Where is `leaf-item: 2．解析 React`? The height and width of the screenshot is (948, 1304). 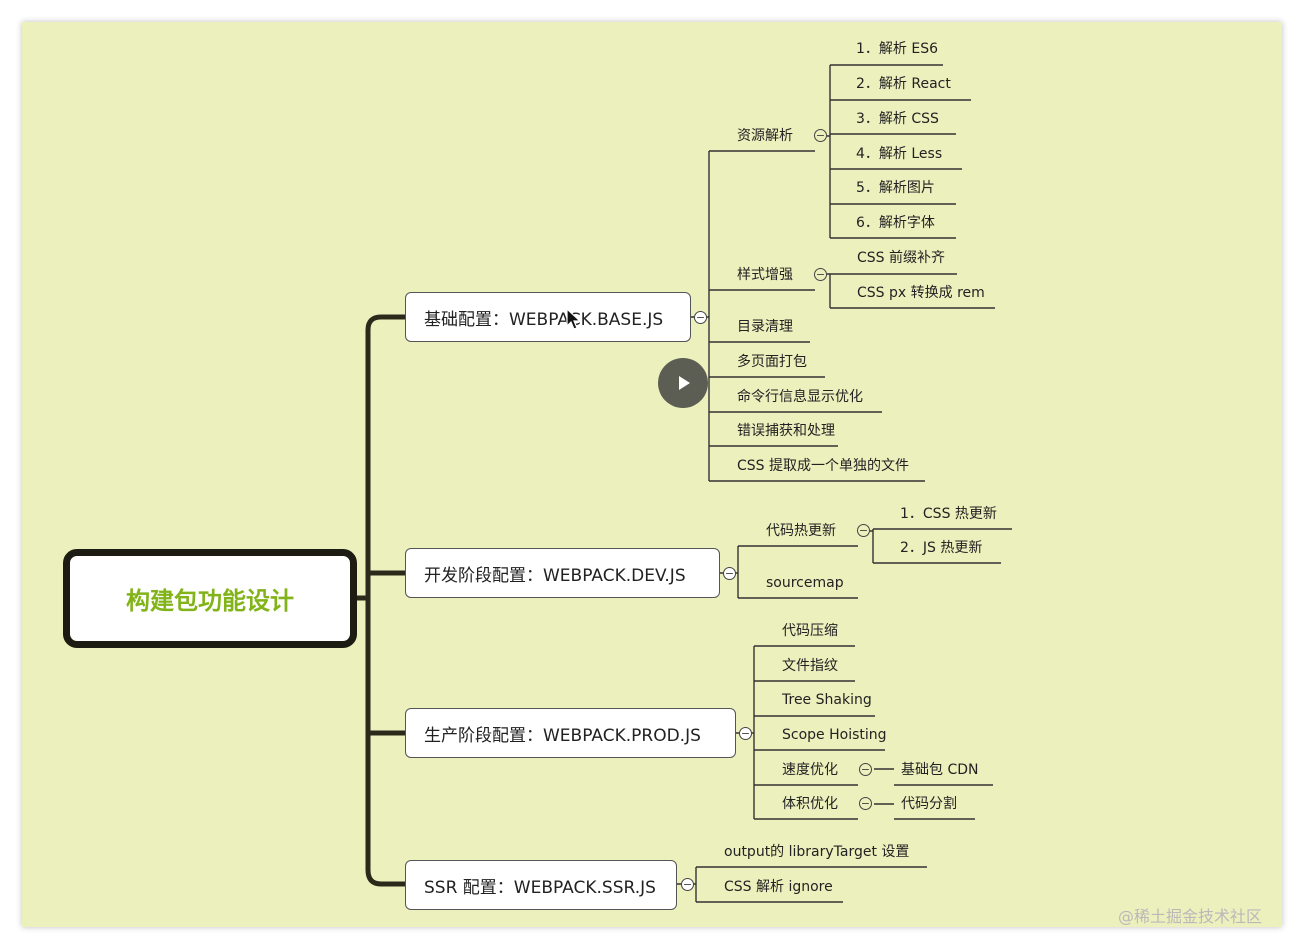
leaf-item: 2．解析 React is located at coordinates (903, 84).